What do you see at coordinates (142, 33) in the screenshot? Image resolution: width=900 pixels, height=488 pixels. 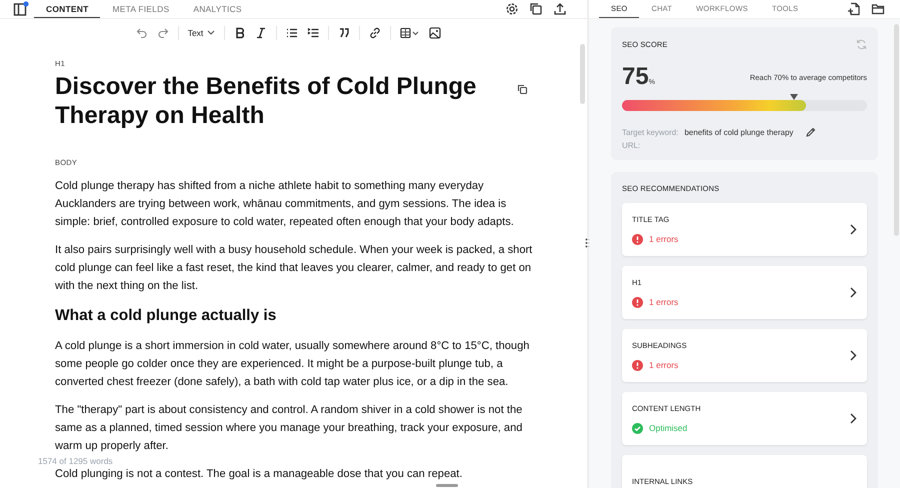 I see `undo-icon` at bounding box center [142, 33].